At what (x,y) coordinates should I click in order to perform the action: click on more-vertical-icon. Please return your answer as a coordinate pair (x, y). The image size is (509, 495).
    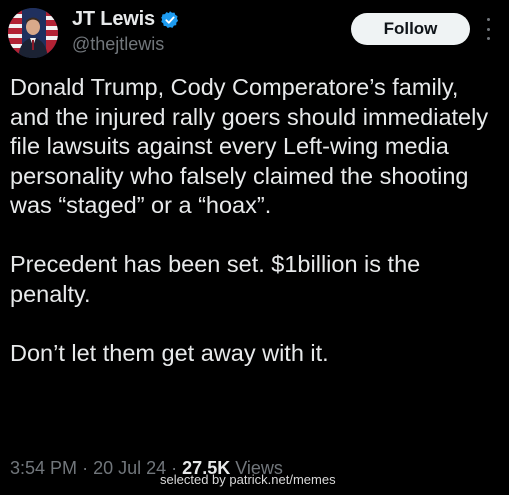
    Looking at the image, I should click on (488, 29).